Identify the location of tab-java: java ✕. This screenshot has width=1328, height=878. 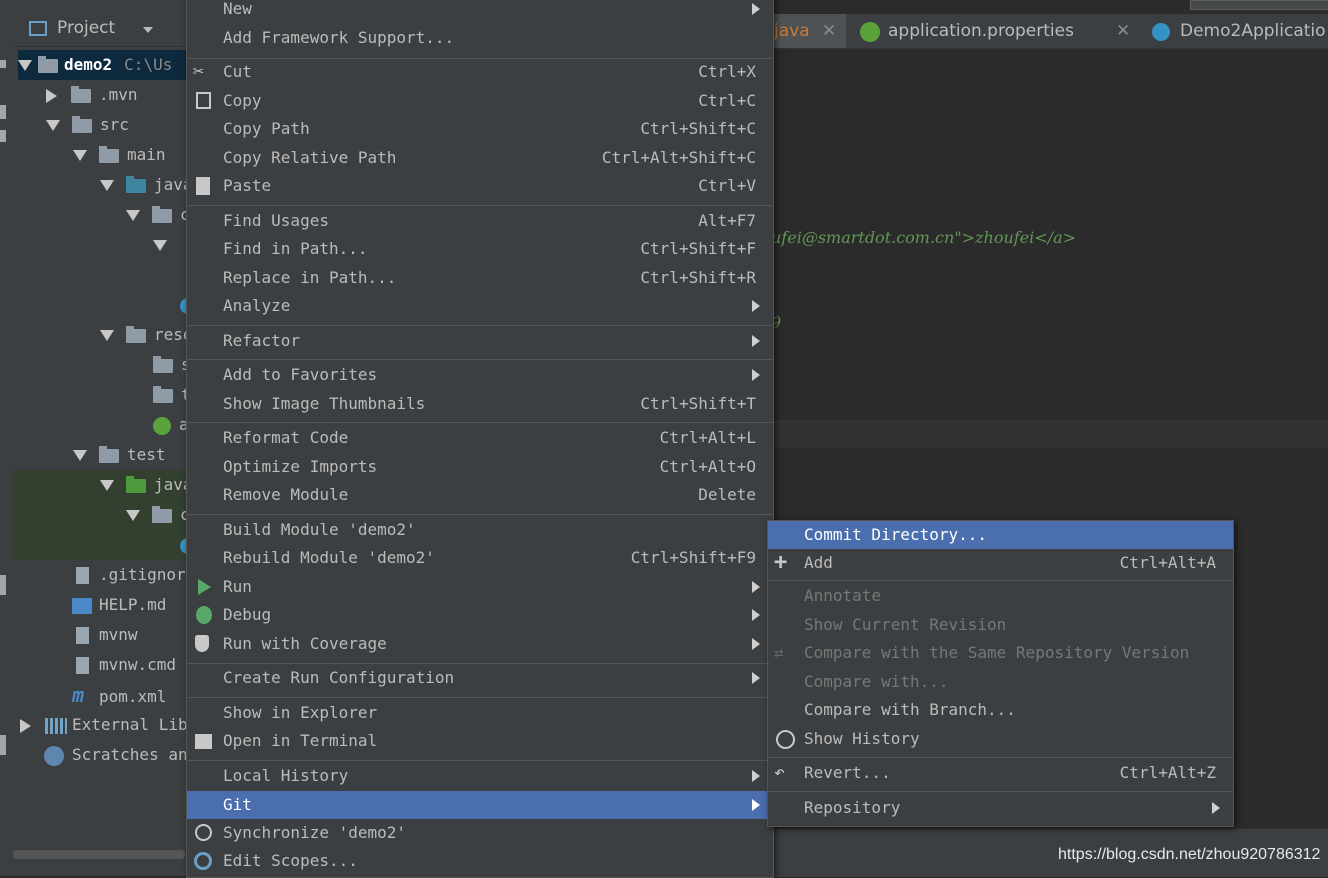
(808, 31).